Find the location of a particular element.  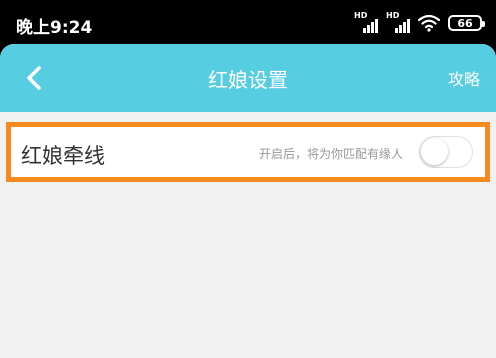

page-title: 红娘设置 is located at coordinates (248, 80).